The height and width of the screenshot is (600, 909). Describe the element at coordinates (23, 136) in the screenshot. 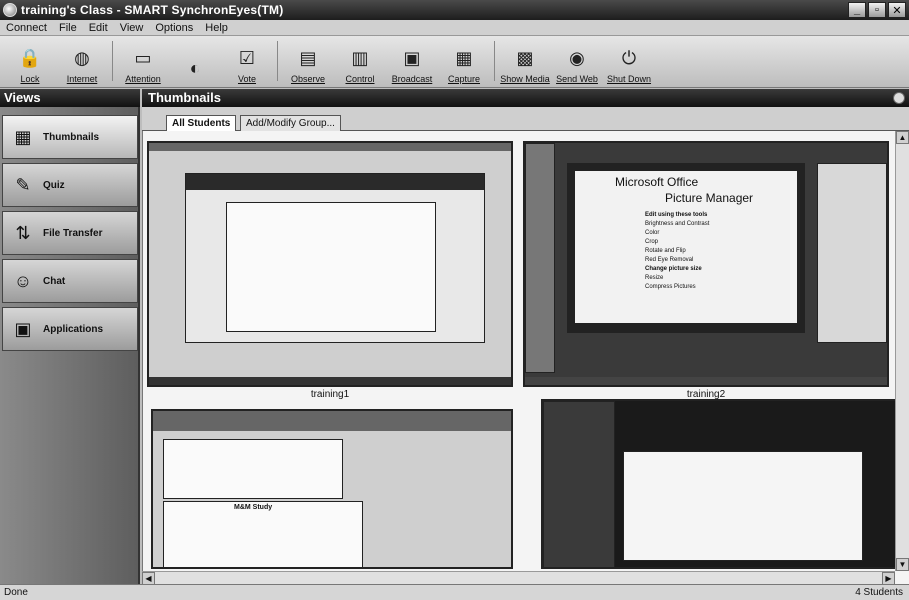

I see `thumbnails-icon: ▦` at that location.